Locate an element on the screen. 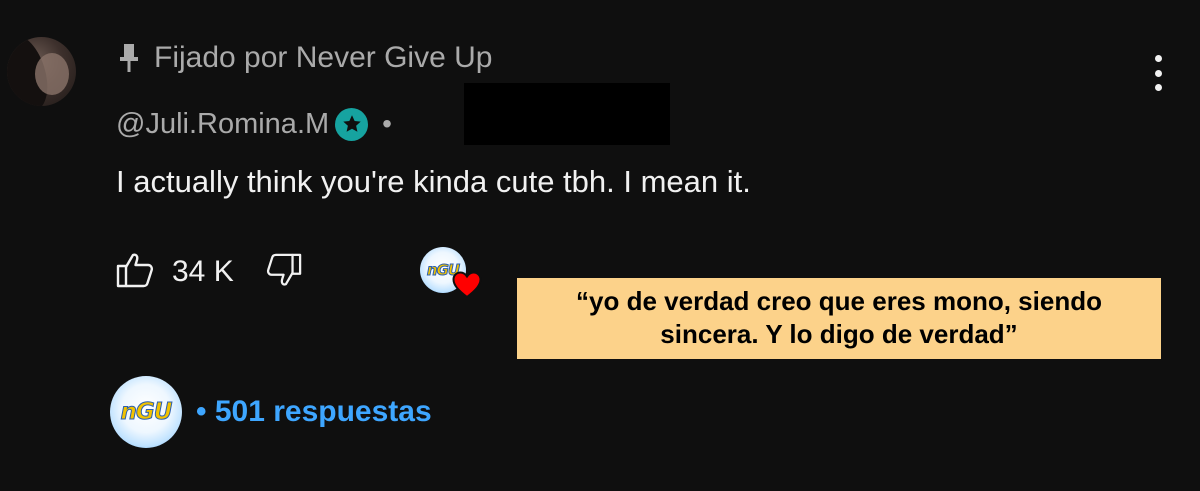 The width and height of the screenshot is (1200, 491). creator-reply-avatar: nGU is located at coordinates (146, 412).